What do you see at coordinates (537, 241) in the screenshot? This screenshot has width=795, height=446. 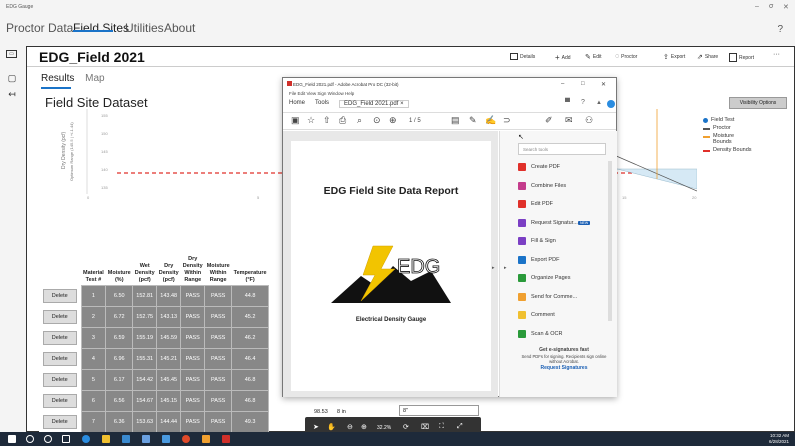 I see `tool-item: Fill & Sign` at bounding box center [537, 241].